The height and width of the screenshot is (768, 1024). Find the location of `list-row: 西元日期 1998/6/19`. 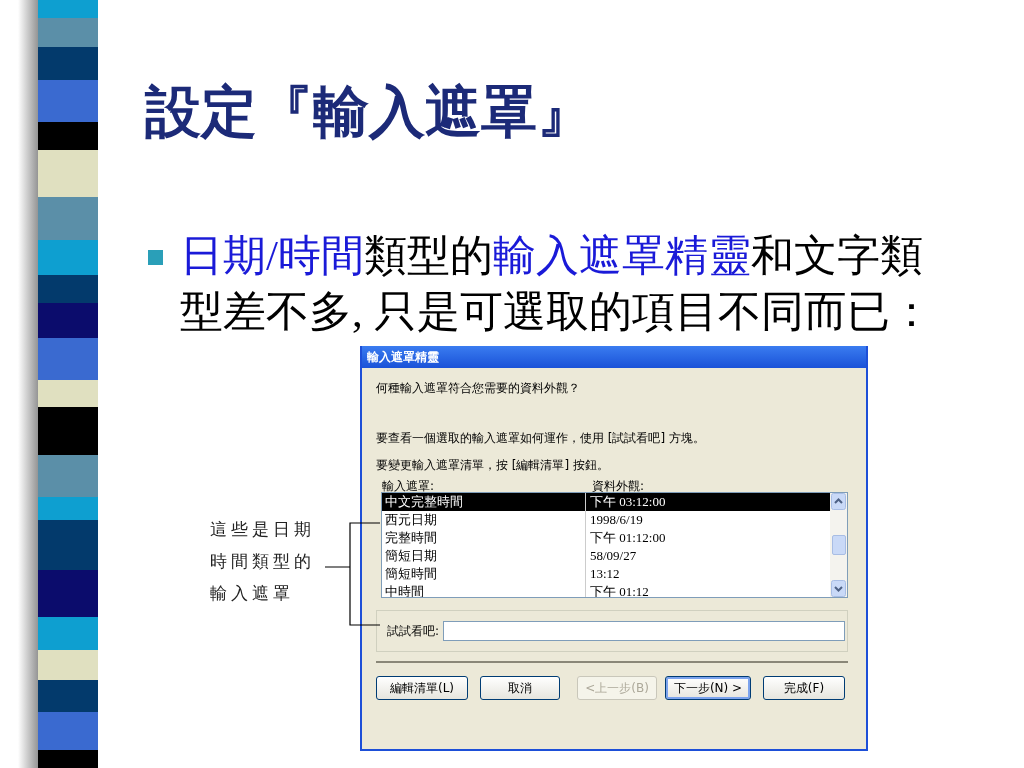

list-row: 西元日期 1998/6/19 is located at coordinates (606, 520).